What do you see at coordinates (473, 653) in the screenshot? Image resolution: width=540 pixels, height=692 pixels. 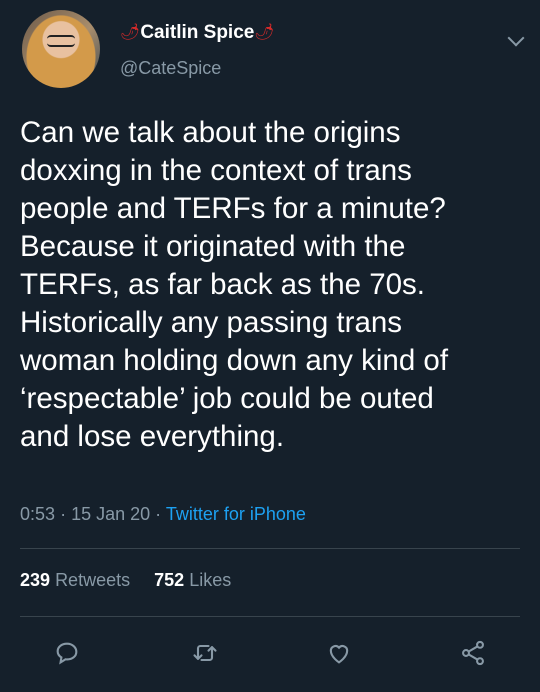 I see `share-icon` at bounding box center [473, 653].